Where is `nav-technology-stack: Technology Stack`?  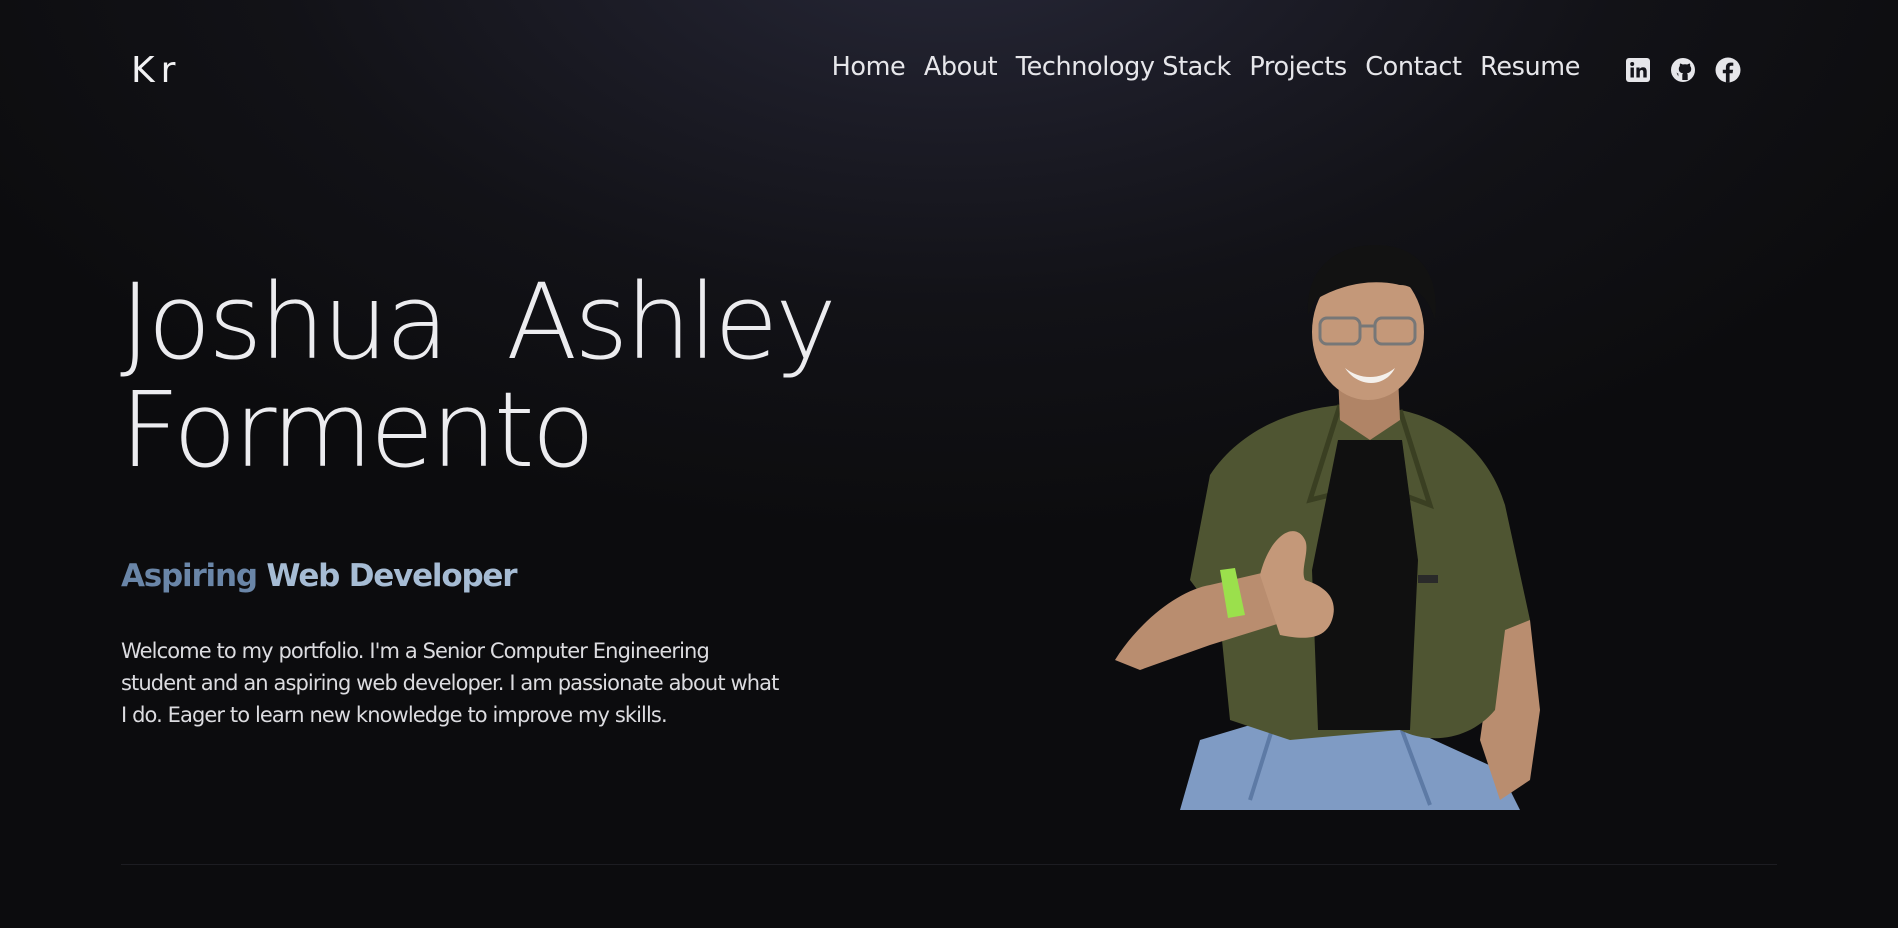 nav-technology-stack: Technology Stack is located at coordinates (1124, 67).